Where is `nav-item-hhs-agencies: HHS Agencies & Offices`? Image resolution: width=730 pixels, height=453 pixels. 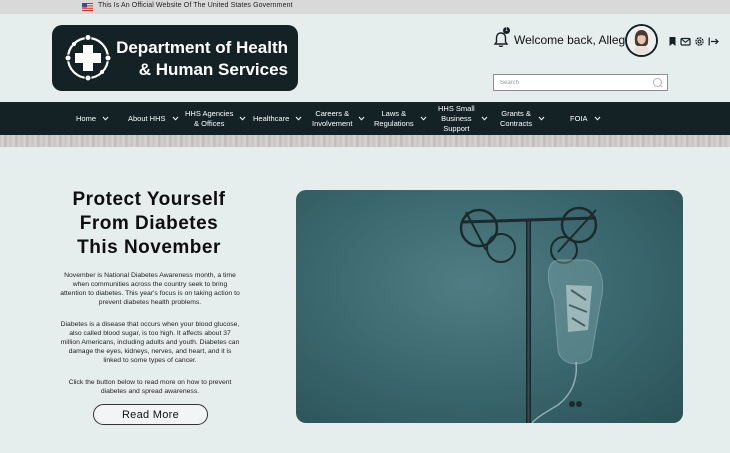 nav-item-hhs-agencies: HHS Agencies & Offices is located at coordinates (215, 118).